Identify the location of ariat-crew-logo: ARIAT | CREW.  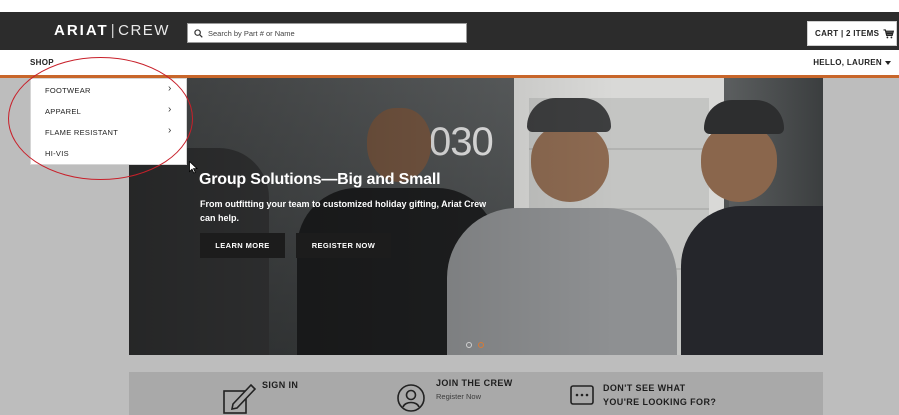
(112, 30).